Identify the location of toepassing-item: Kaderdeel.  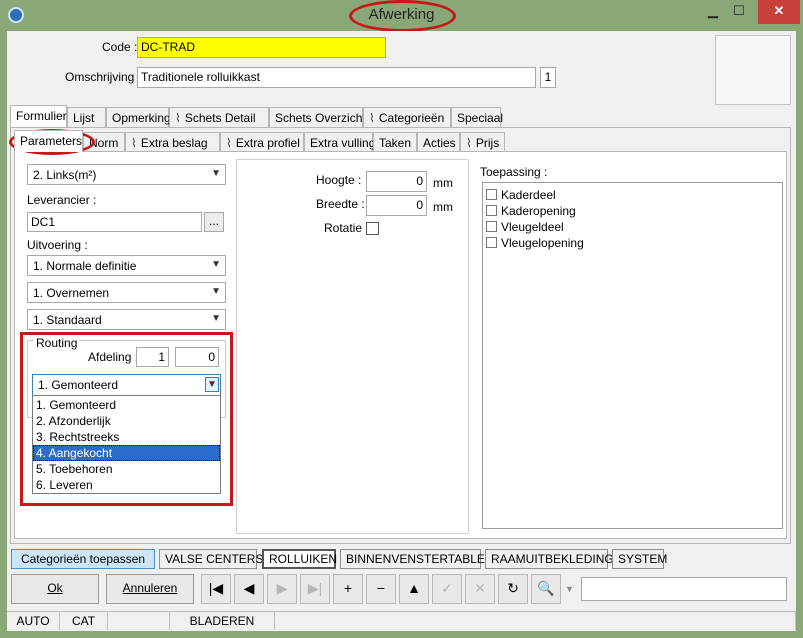
(634, 195).